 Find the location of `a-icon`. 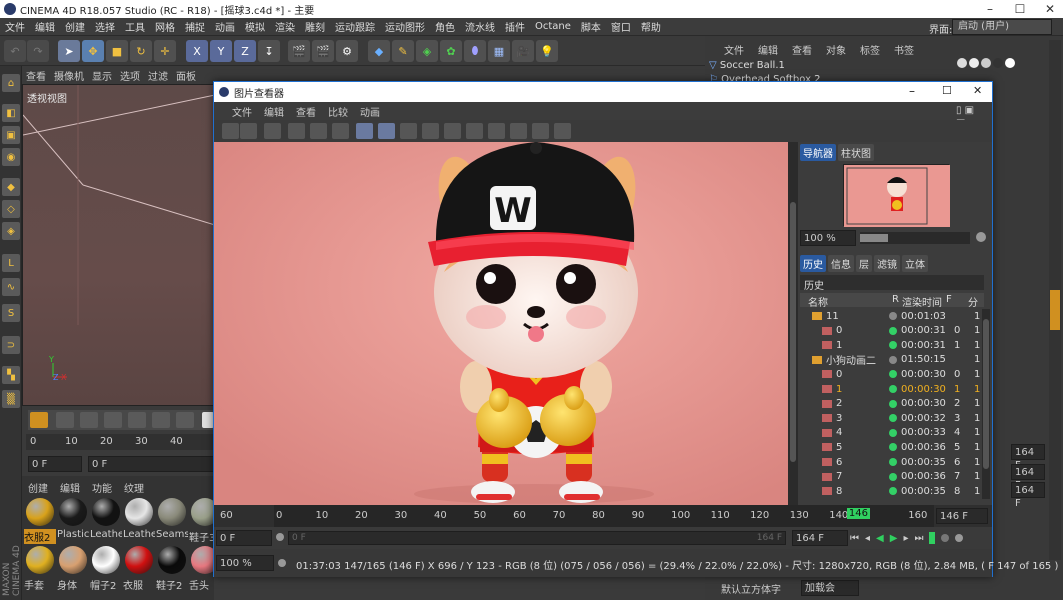

a-icon is located at coordinates (474, 131).